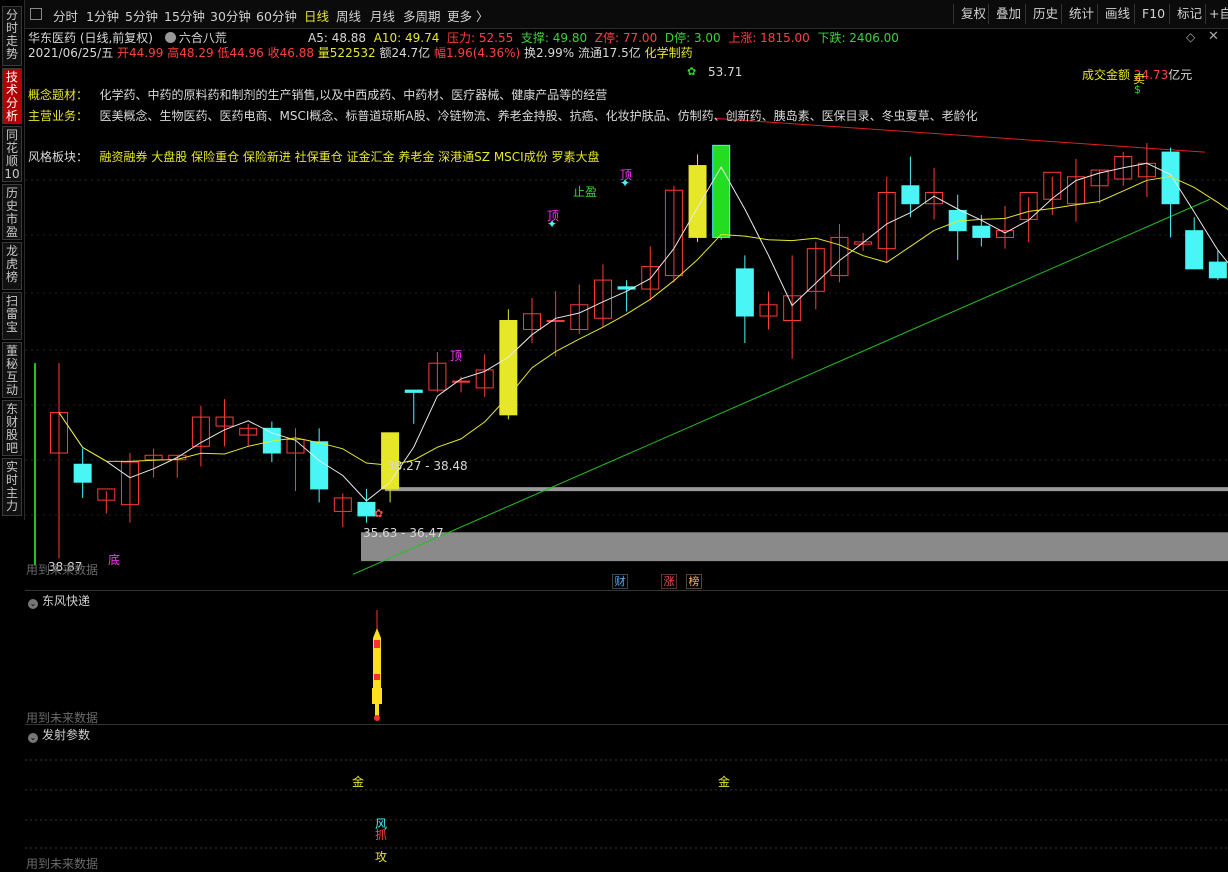 This screenshot has height=872, width=1228. Describe the element at coordinates (406, 38) in the screenshot. I see `a10-value: A10: 49.74` at that location.